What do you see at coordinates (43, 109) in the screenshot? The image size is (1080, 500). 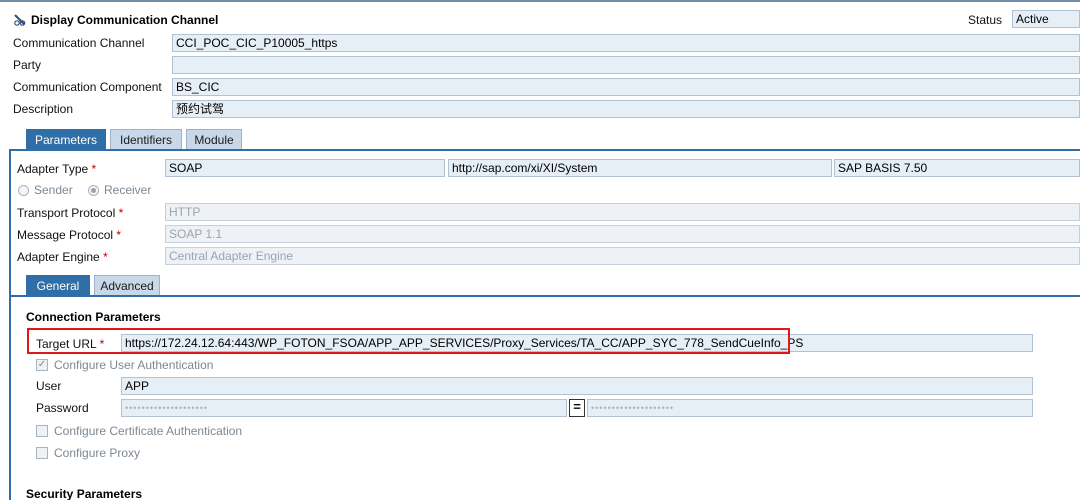 I see `description-label: Description` at bounding box center [43, 109].